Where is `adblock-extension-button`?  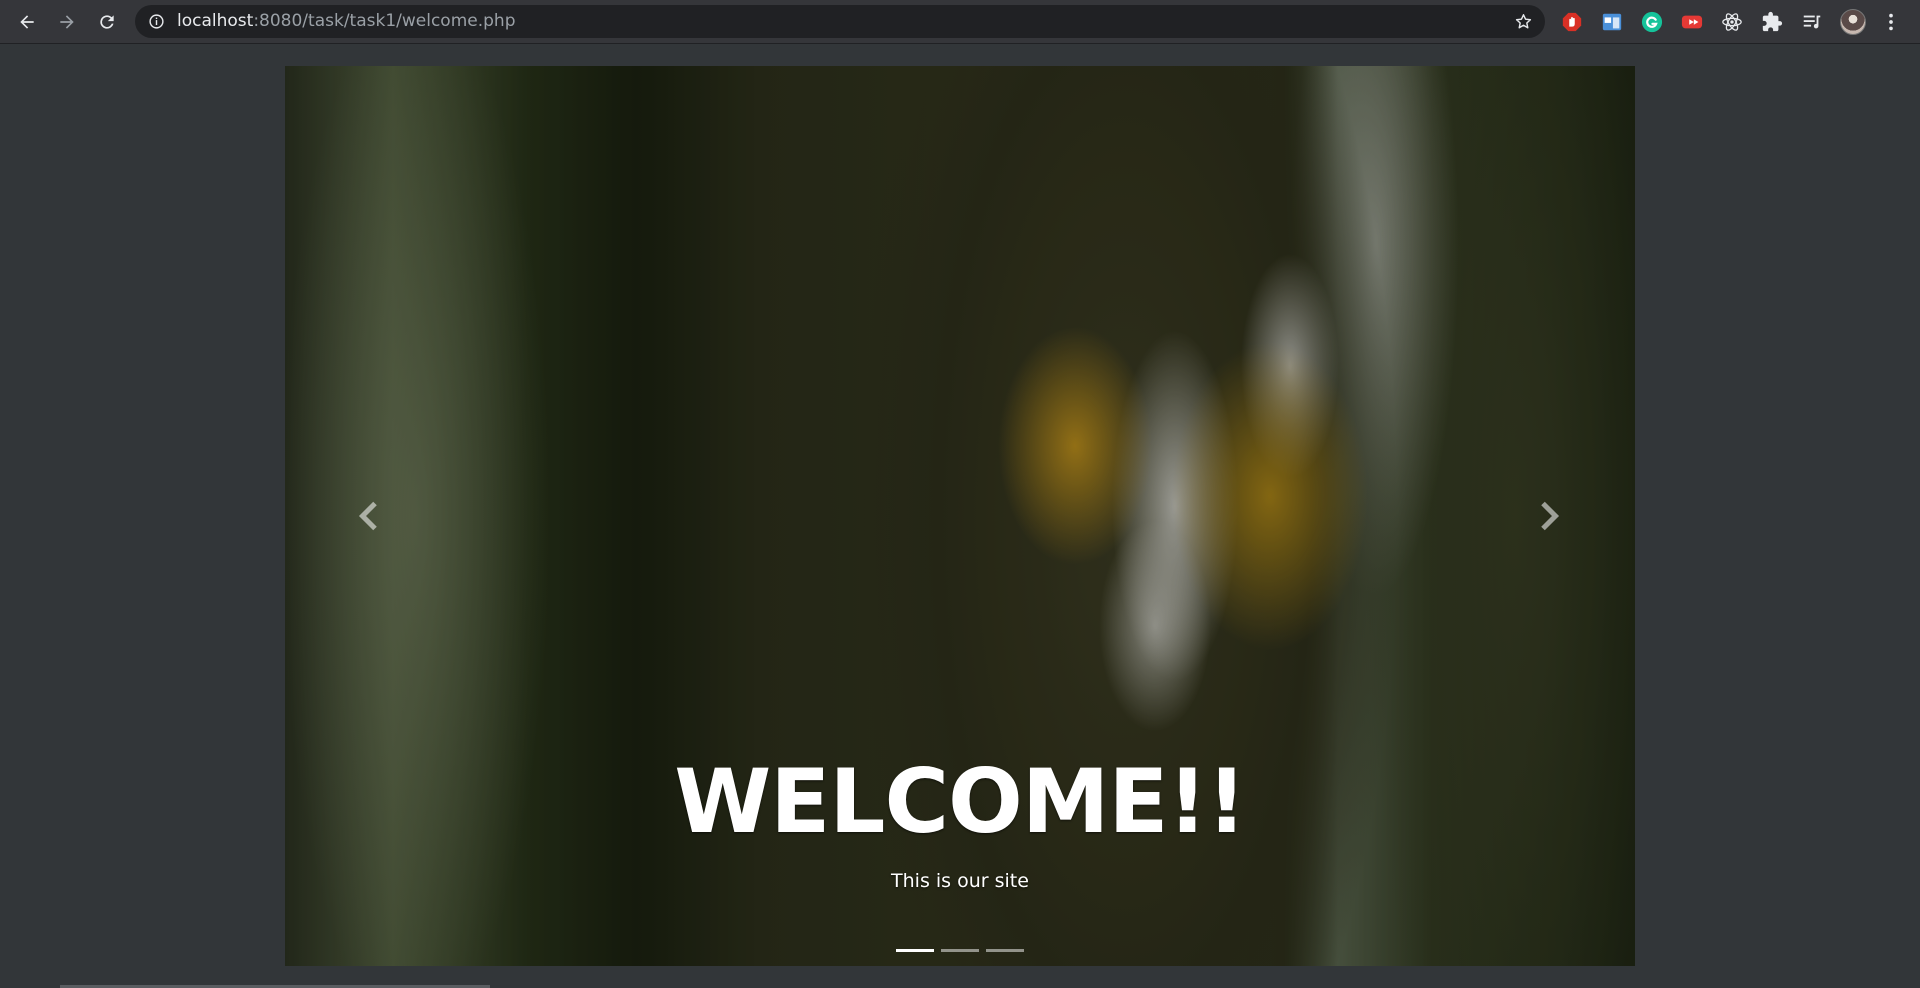
adblock-extension-button is located at coordinates (1572, 22).